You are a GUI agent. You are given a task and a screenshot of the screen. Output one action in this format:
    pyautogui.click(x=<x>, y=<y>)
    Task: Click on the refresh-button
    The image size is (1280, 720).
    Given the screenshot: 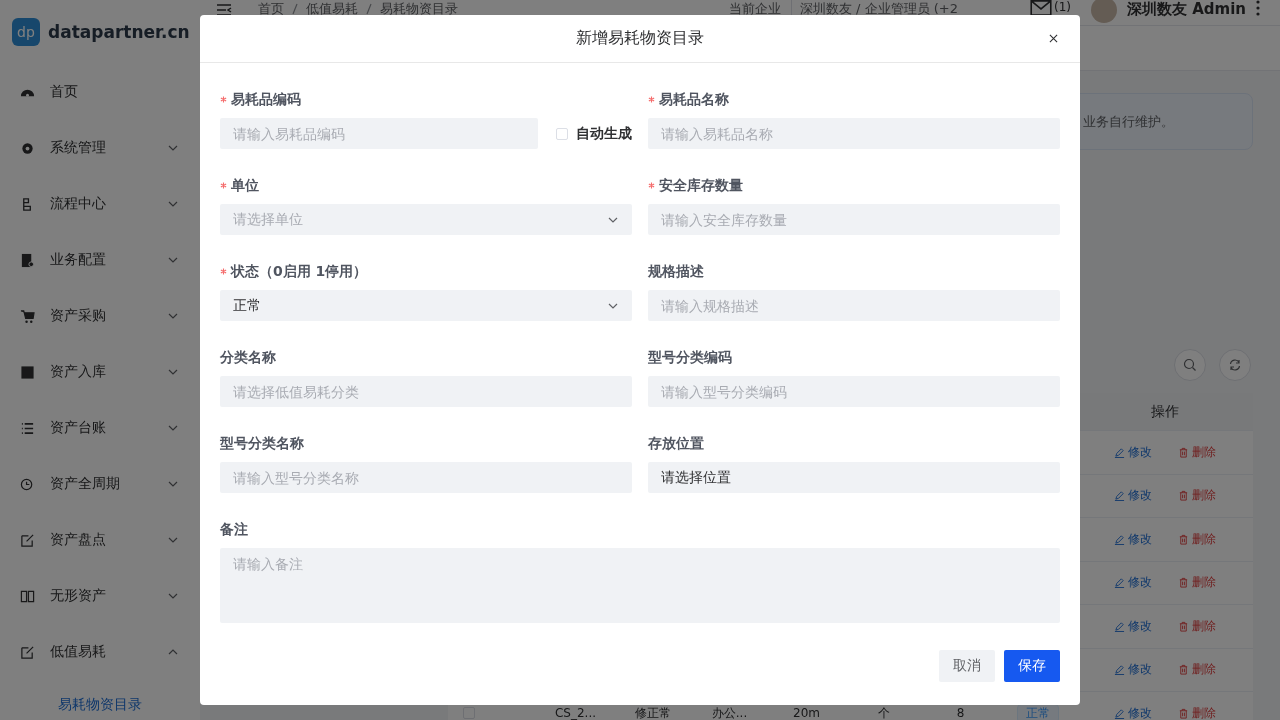 What is the action you would take?
    pyautogui.click(x=1235, y=365)
    